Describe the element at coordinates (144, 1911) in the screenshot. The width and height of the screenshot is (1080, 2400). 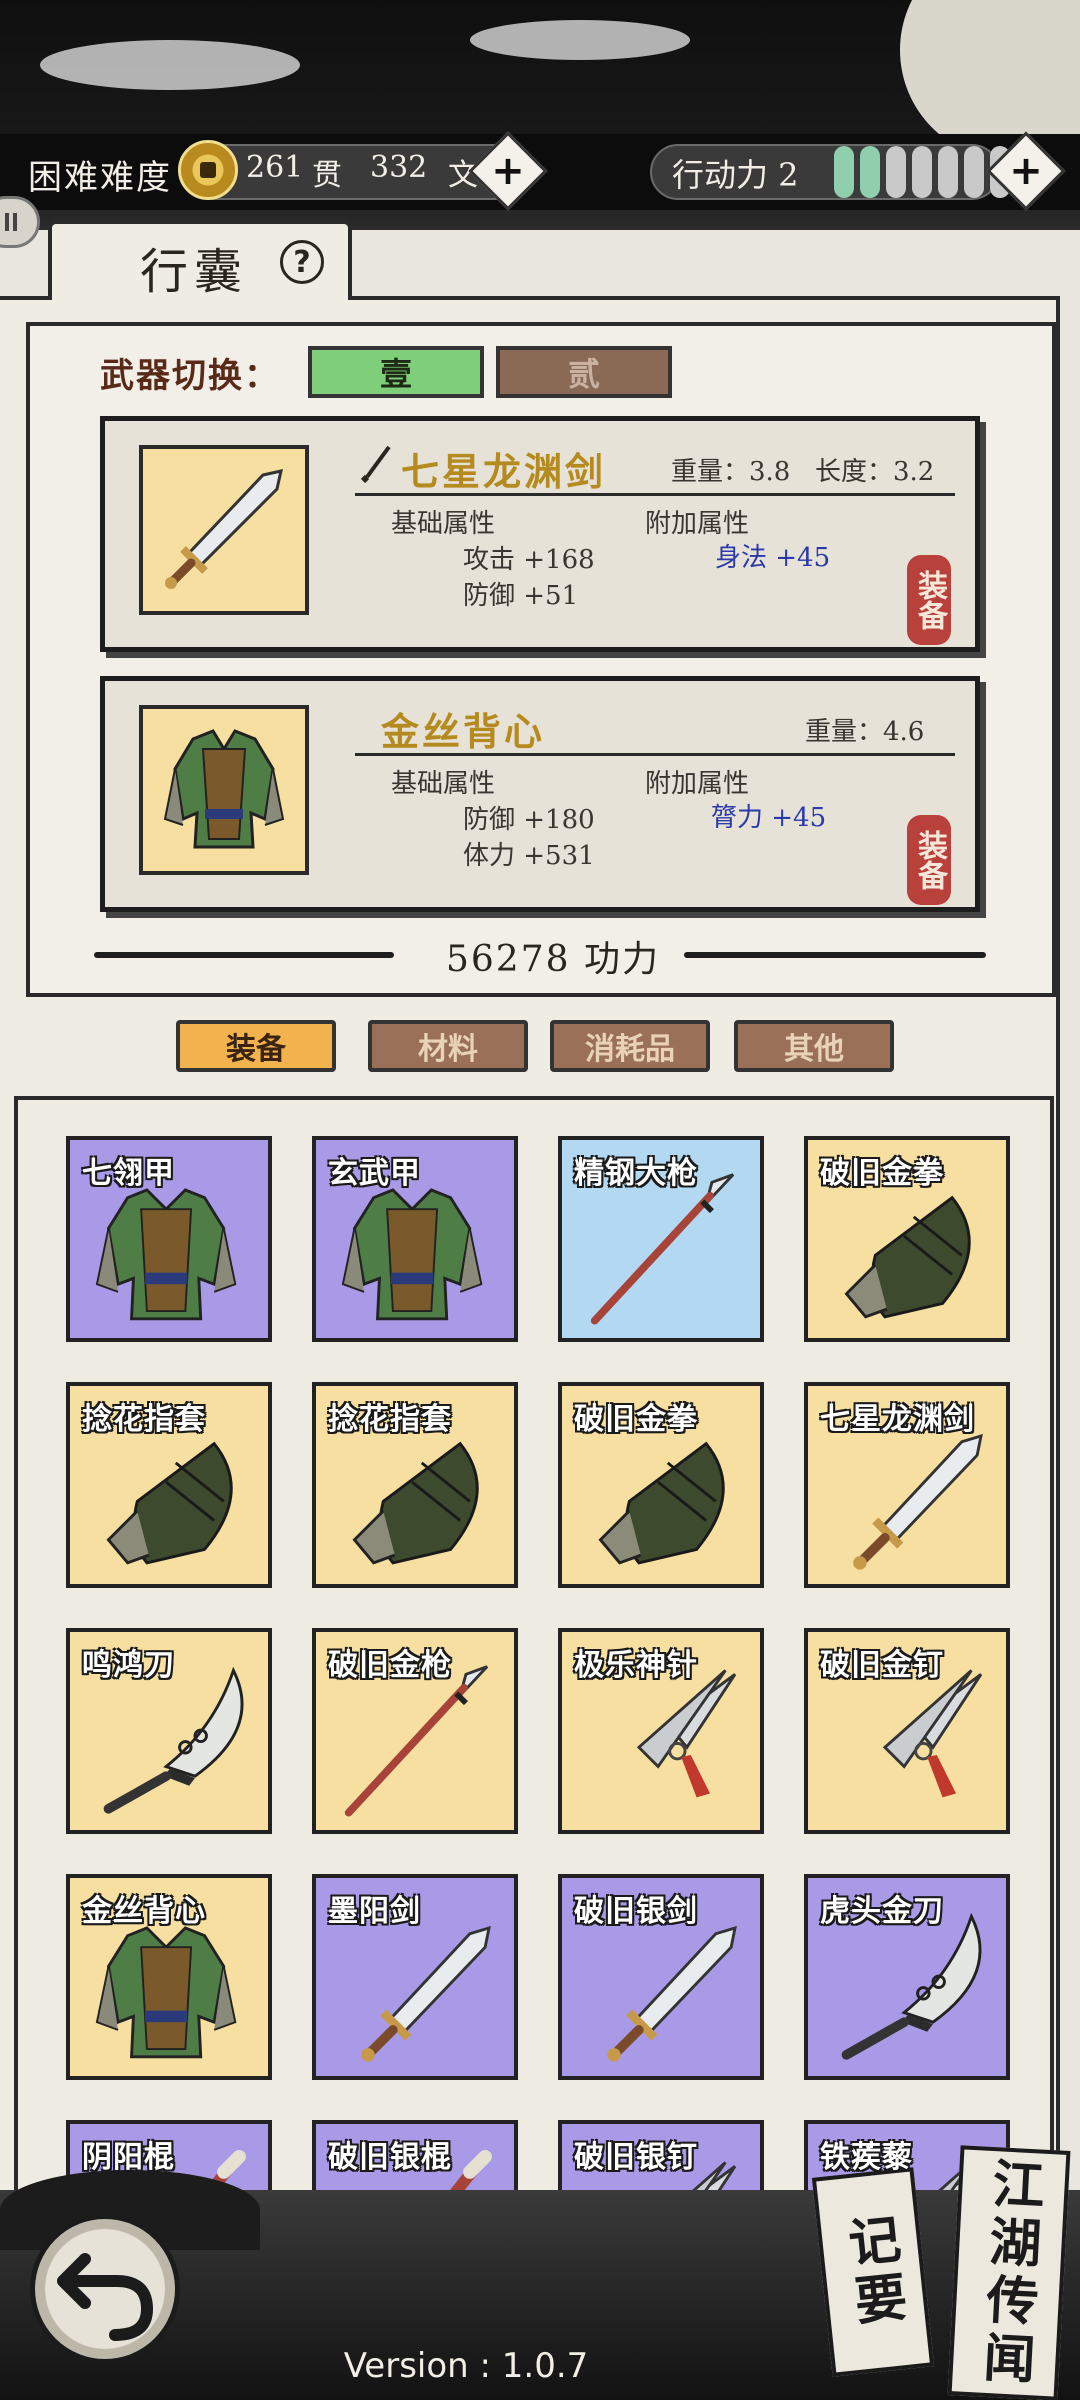
I see `inventory-item-name: 金丝背心` at that location.